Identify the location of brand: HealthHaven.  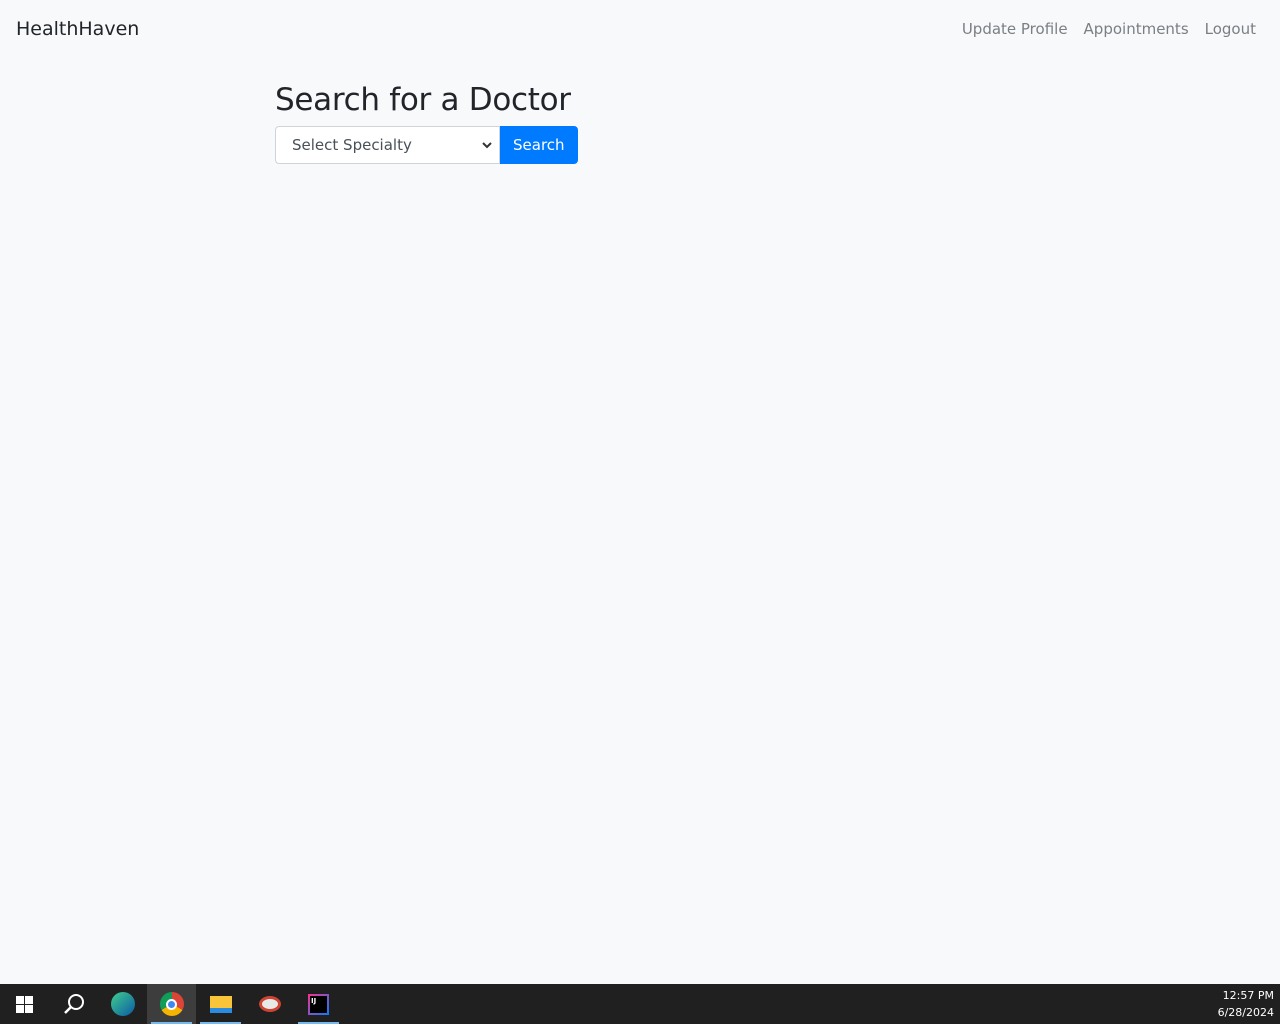
(77, 29).